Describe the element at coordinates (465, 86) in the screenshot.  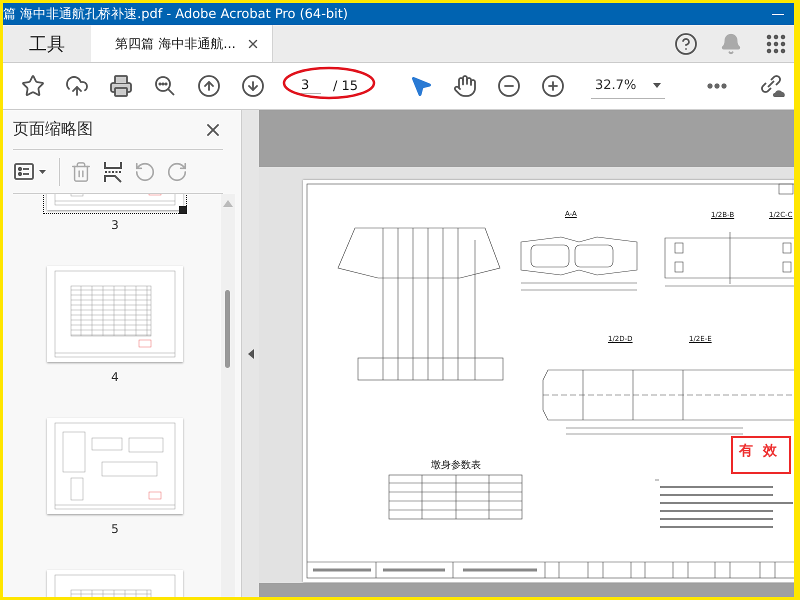
I see `hand-icon` at that location.